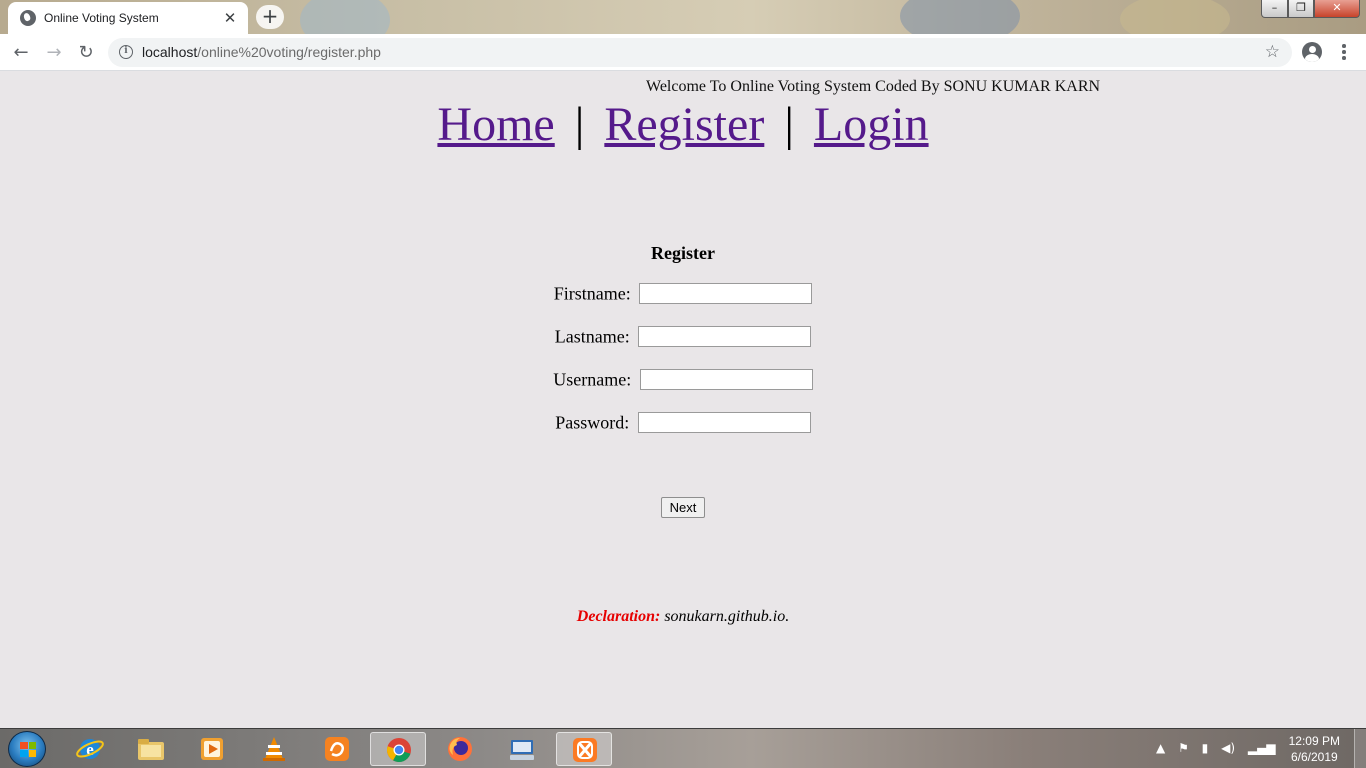  What do you see at coordinates (126, 52) in the screenshot?
I see `info-icon: i` at bounding box center [126, 52].